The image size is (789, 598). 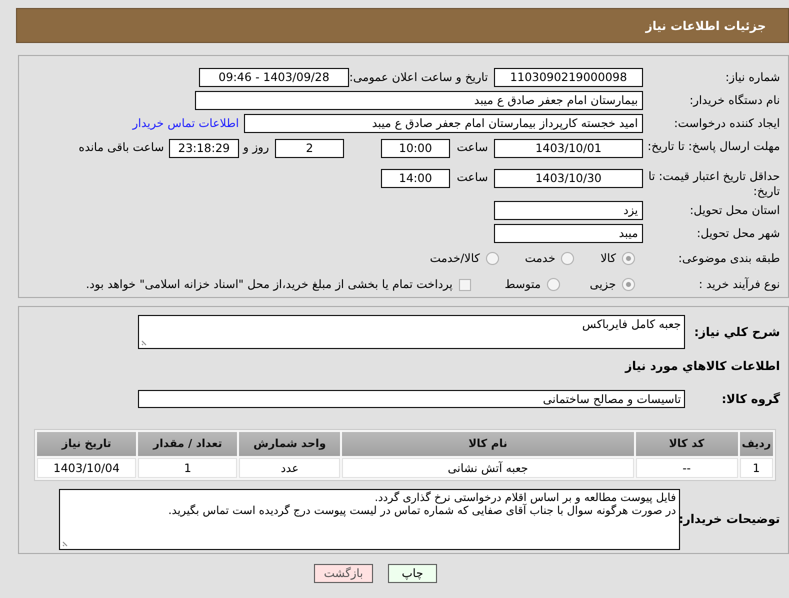 I want to click on text-field: 10:00, so click(x=415, y=148).